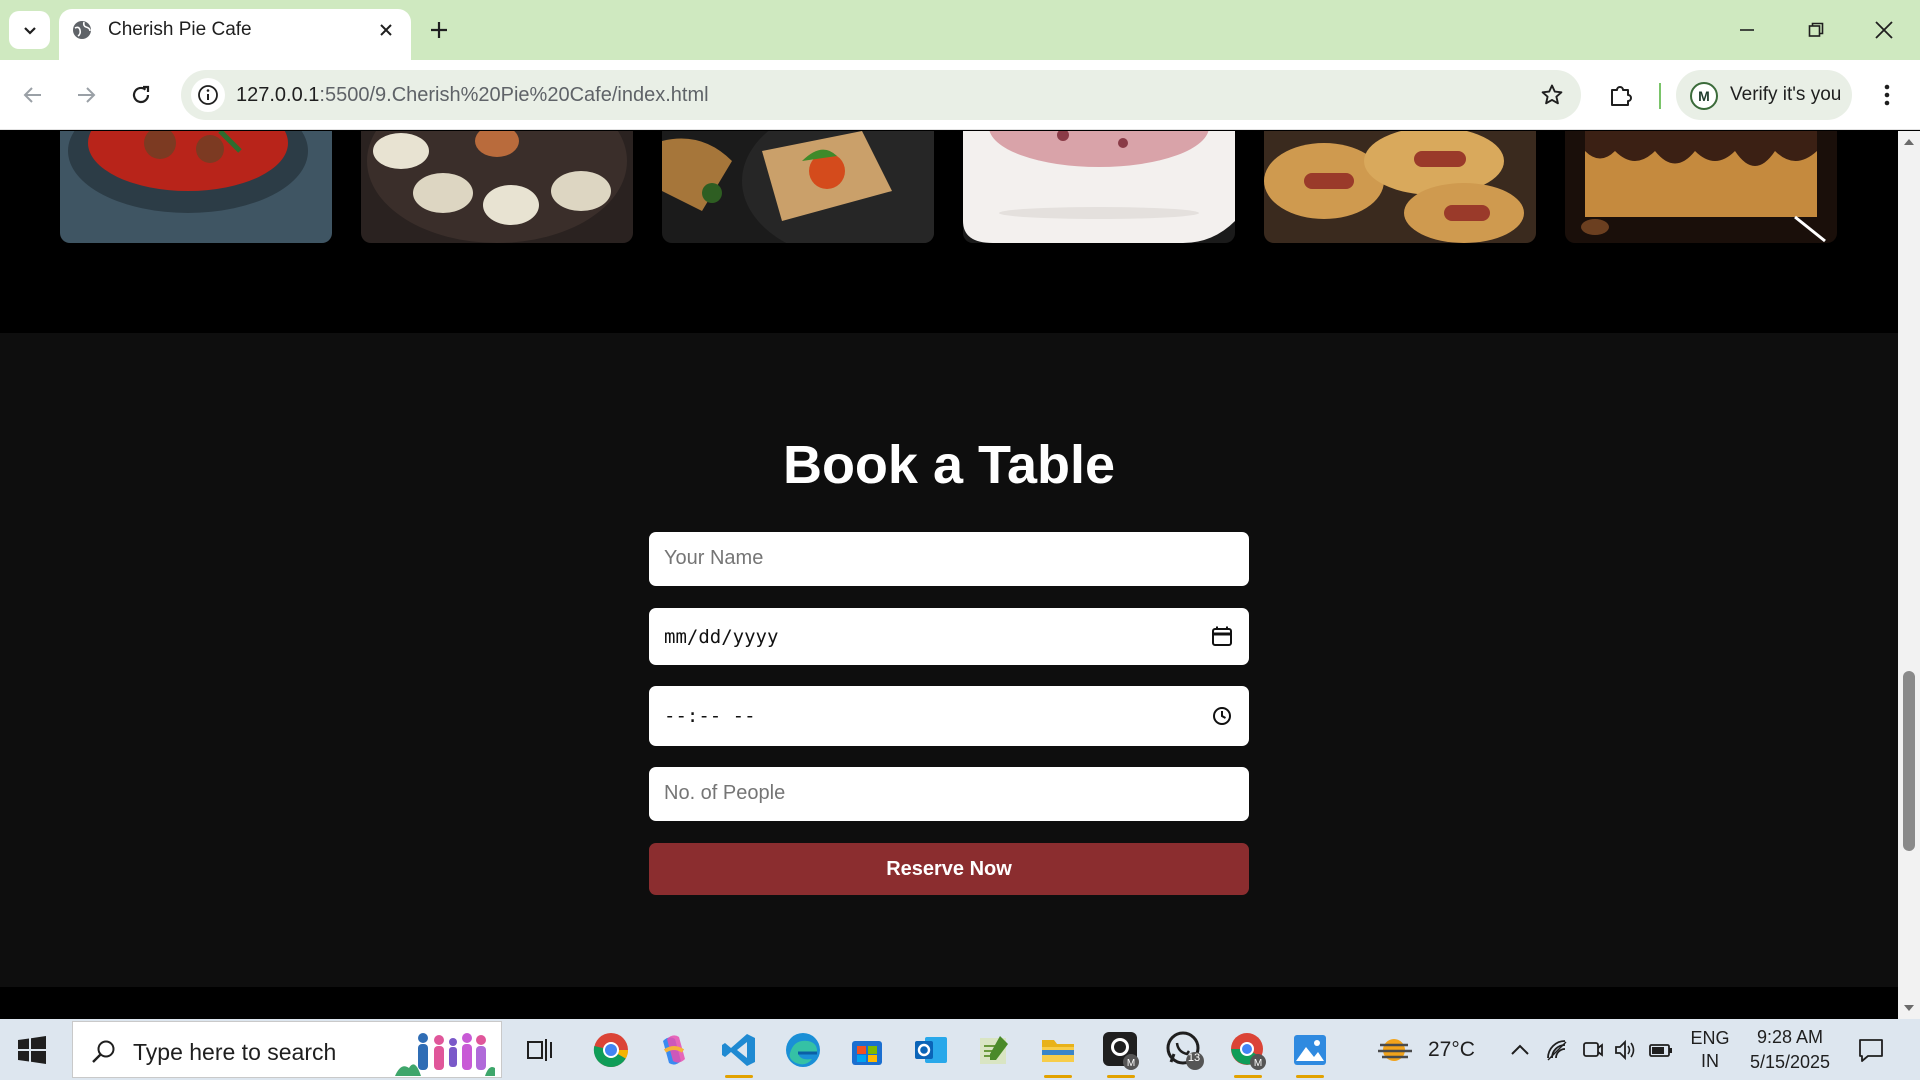  I want to click on outlook-app-button, so click(931, 1050).